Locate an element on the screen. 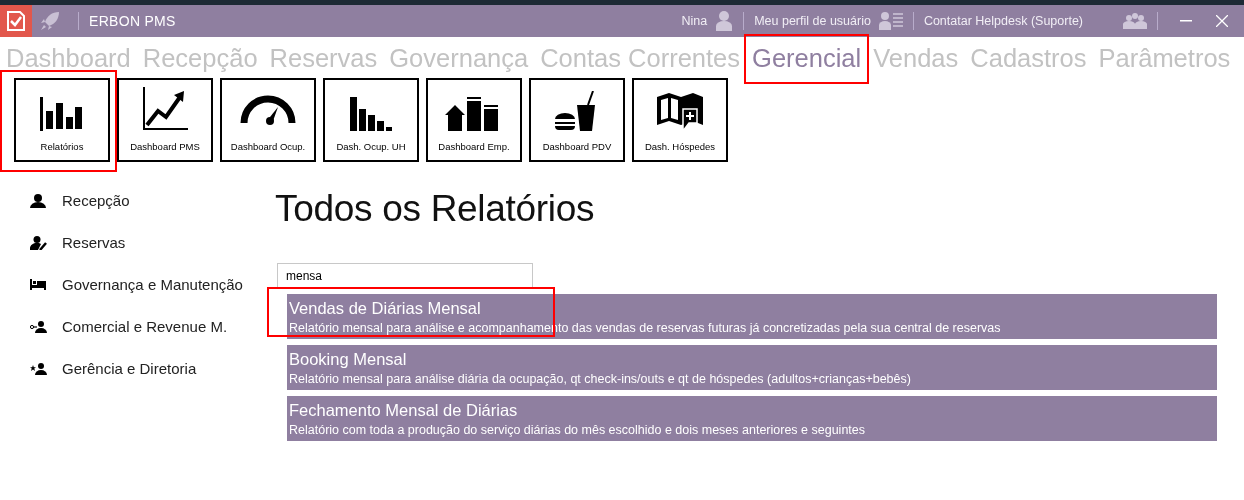  user-name: Nina is located at coordinates (694, 21).